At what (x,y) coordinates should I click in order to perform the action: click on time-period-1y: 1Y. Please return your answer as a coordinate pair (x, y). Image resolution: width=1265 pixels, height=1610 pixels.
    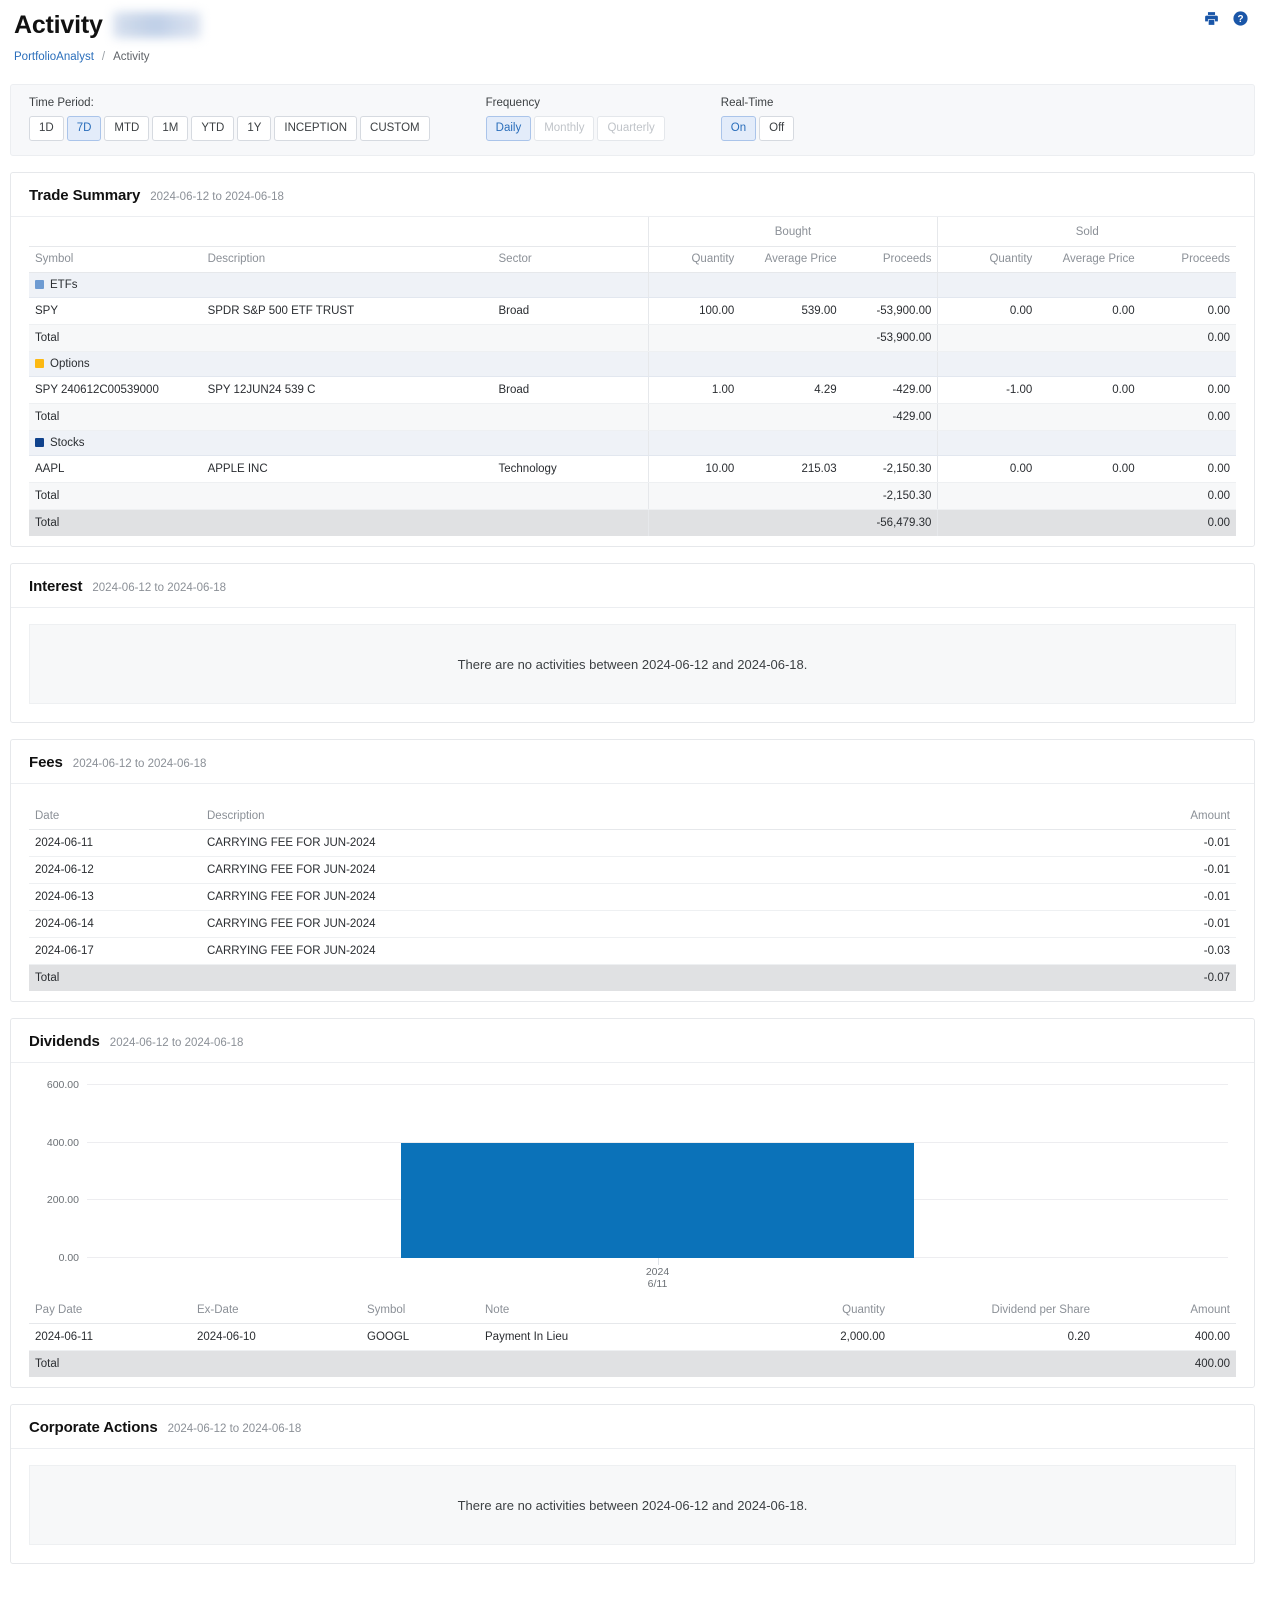
    Looking at the image, I should click on (254, 128).